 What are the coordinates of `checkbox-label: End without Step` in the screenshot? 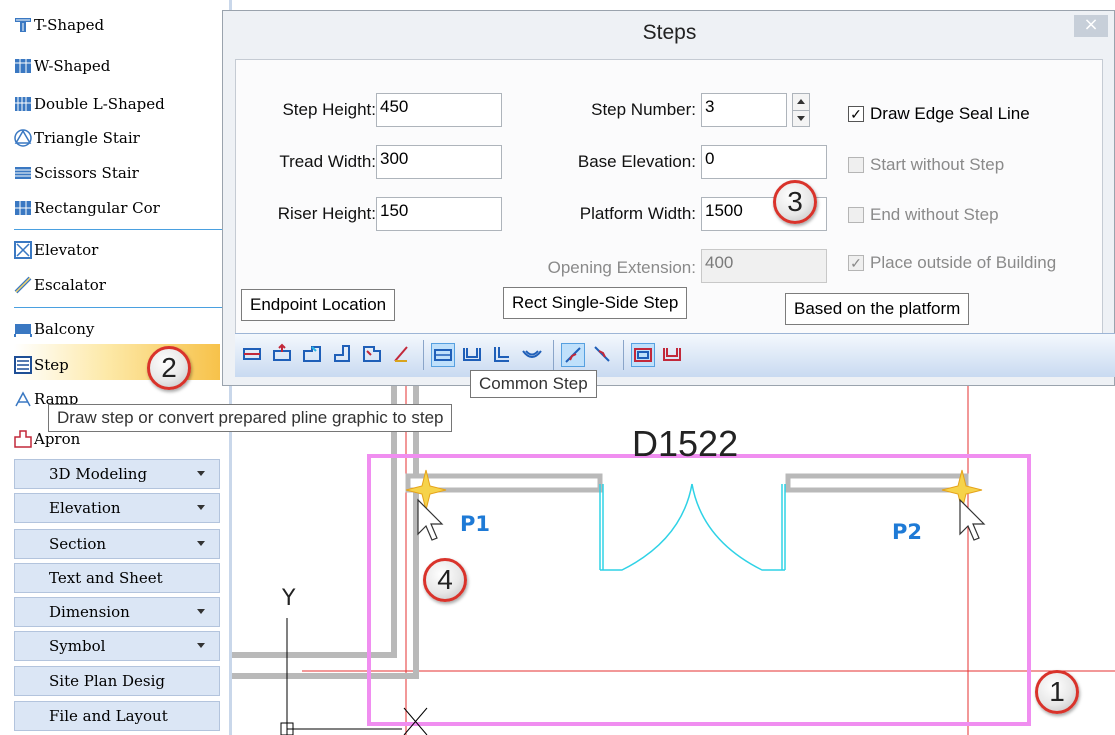 It's located at (934, 214).